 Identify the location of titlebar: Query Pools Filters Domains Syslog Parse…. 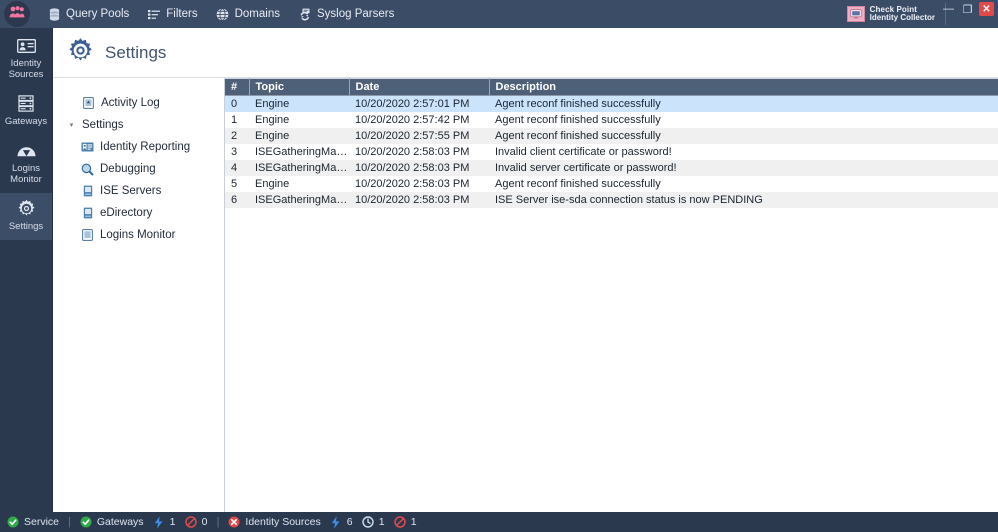
(499, 14).